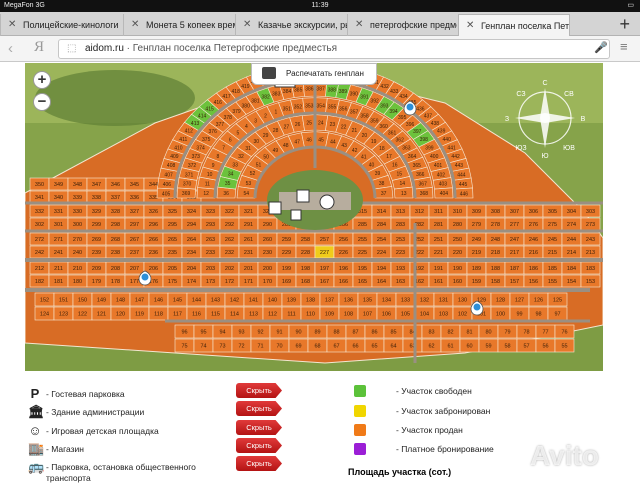 This screenshot has height=485, width=640. I want to click on lot-parcel: 81, so click(469, 331).